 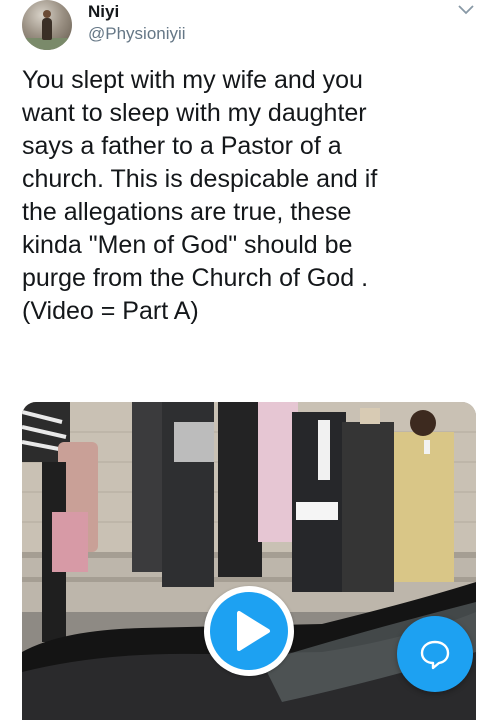 What do you see at coordinates (253, 631) in the screenshot?
I see `play-icon` at bounding box center [253, 631].